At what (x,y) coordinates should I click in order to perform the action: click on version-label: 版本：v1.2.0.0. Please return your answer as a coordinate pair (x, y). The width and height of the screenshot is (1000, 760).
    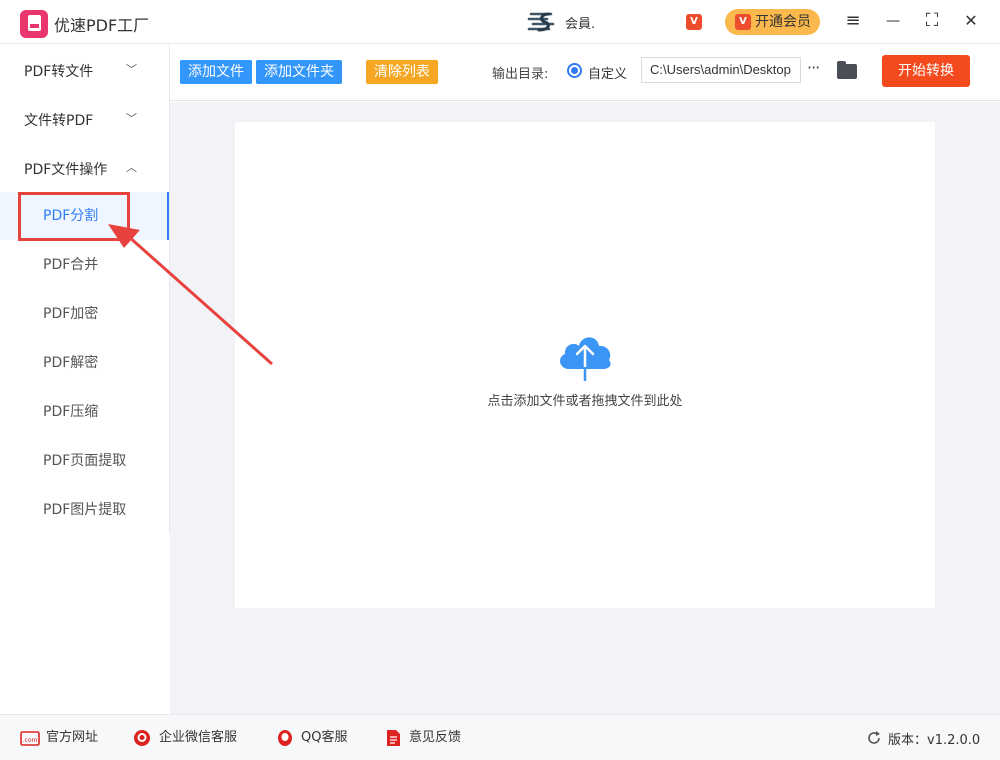
    Looking at the image, I should click on (934, 740).